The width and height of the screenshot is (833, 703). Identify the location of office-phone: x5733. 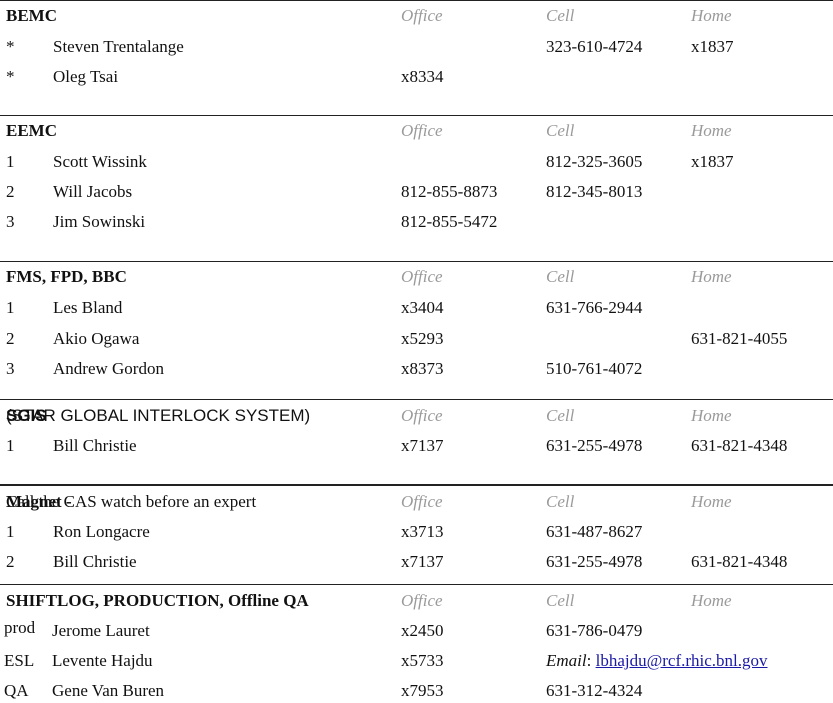
(422, 660).